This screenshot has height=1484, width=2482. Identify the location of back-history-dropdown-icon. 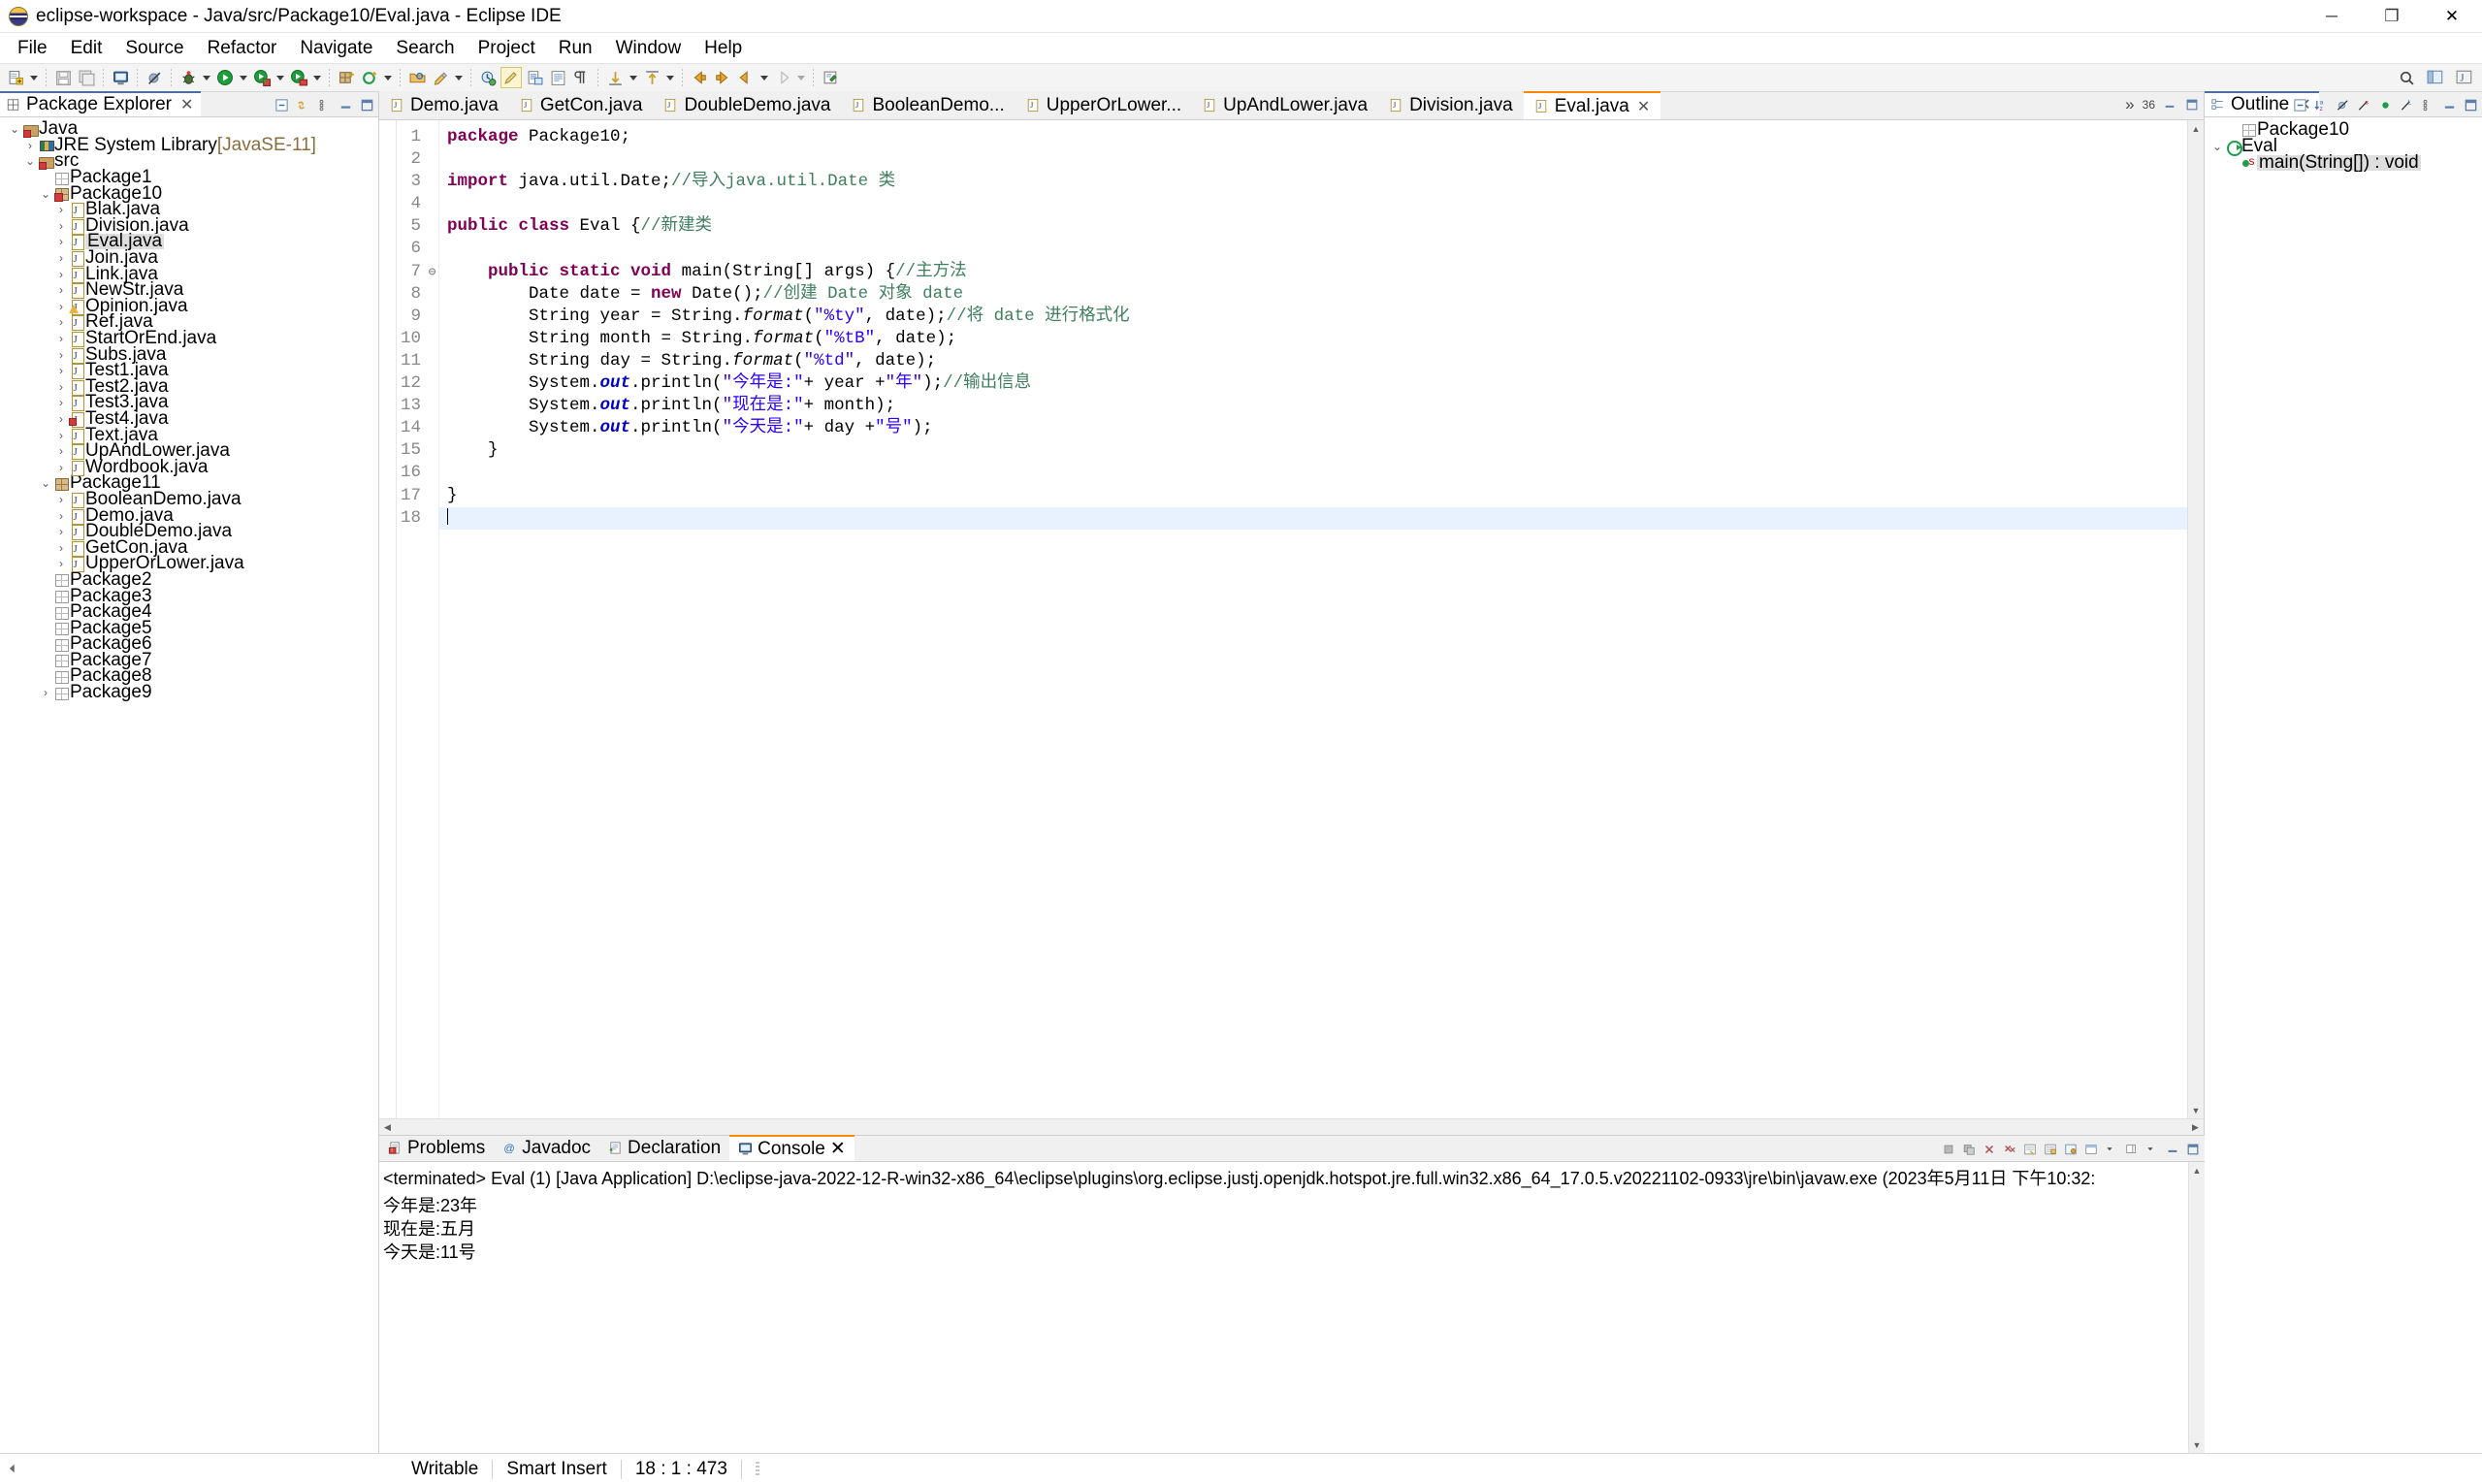
(764, 78).